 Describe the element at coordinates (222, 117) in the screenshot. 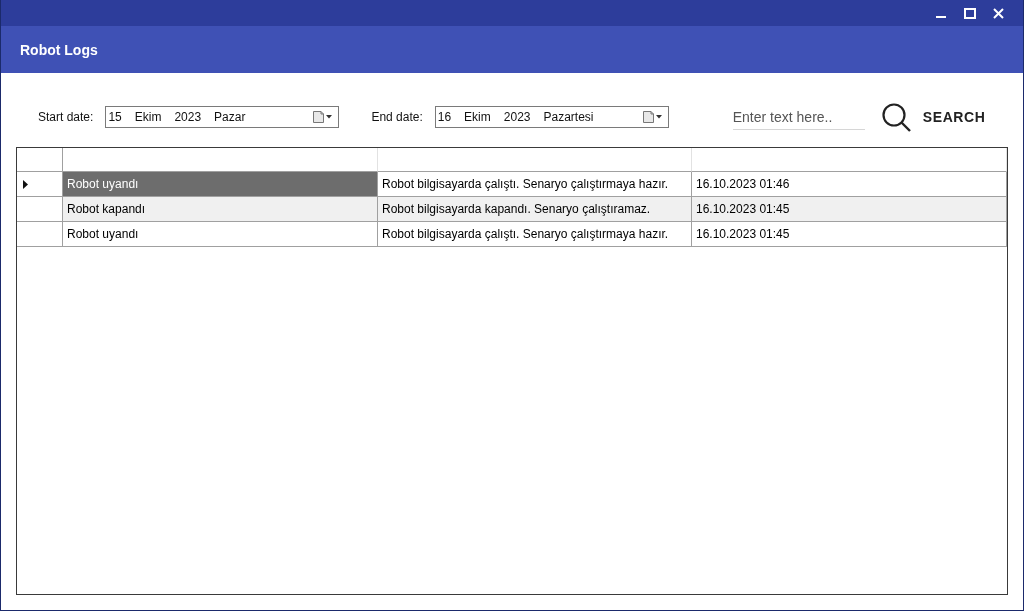

I see `date-picker: 15 Ekim 2023 Pazar` at that location.